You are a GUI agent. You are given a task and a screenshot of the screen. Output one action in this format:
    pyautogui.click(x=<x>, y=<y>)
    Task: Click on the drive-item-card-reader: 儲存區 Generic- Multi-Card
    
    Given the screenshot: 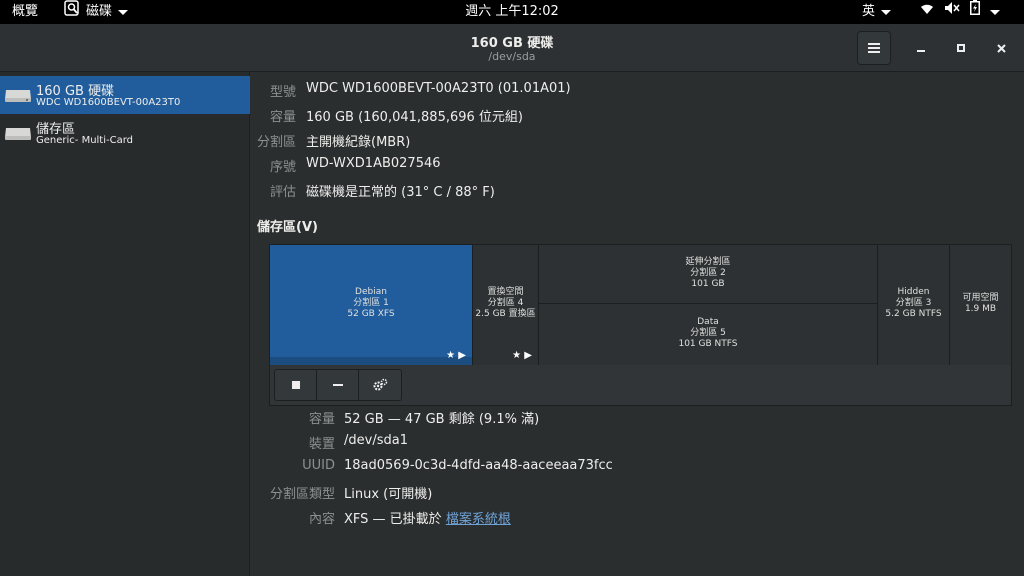 What is the action you would take?
    pyautogui.click(x=125, y=133)
    